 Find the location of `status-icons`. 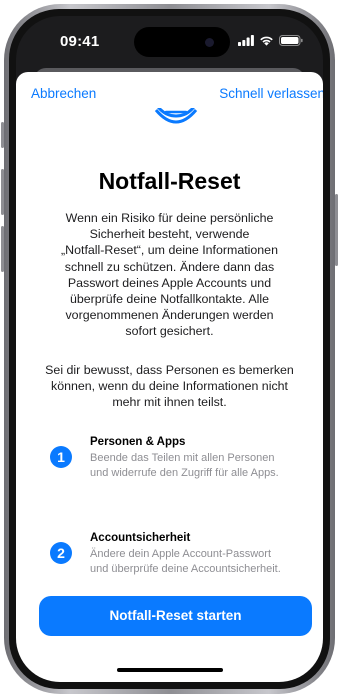

status-icons is located at coordinates (270, 40).